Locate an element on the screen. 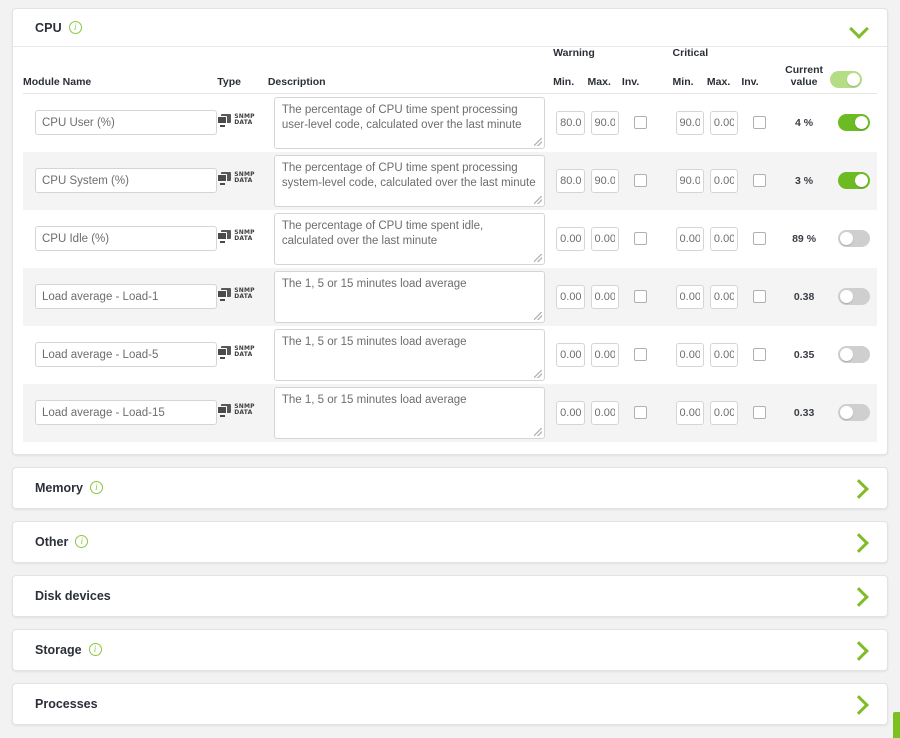  snmp-data-icon: SNMP DATA is located at coordinates (236, 352).